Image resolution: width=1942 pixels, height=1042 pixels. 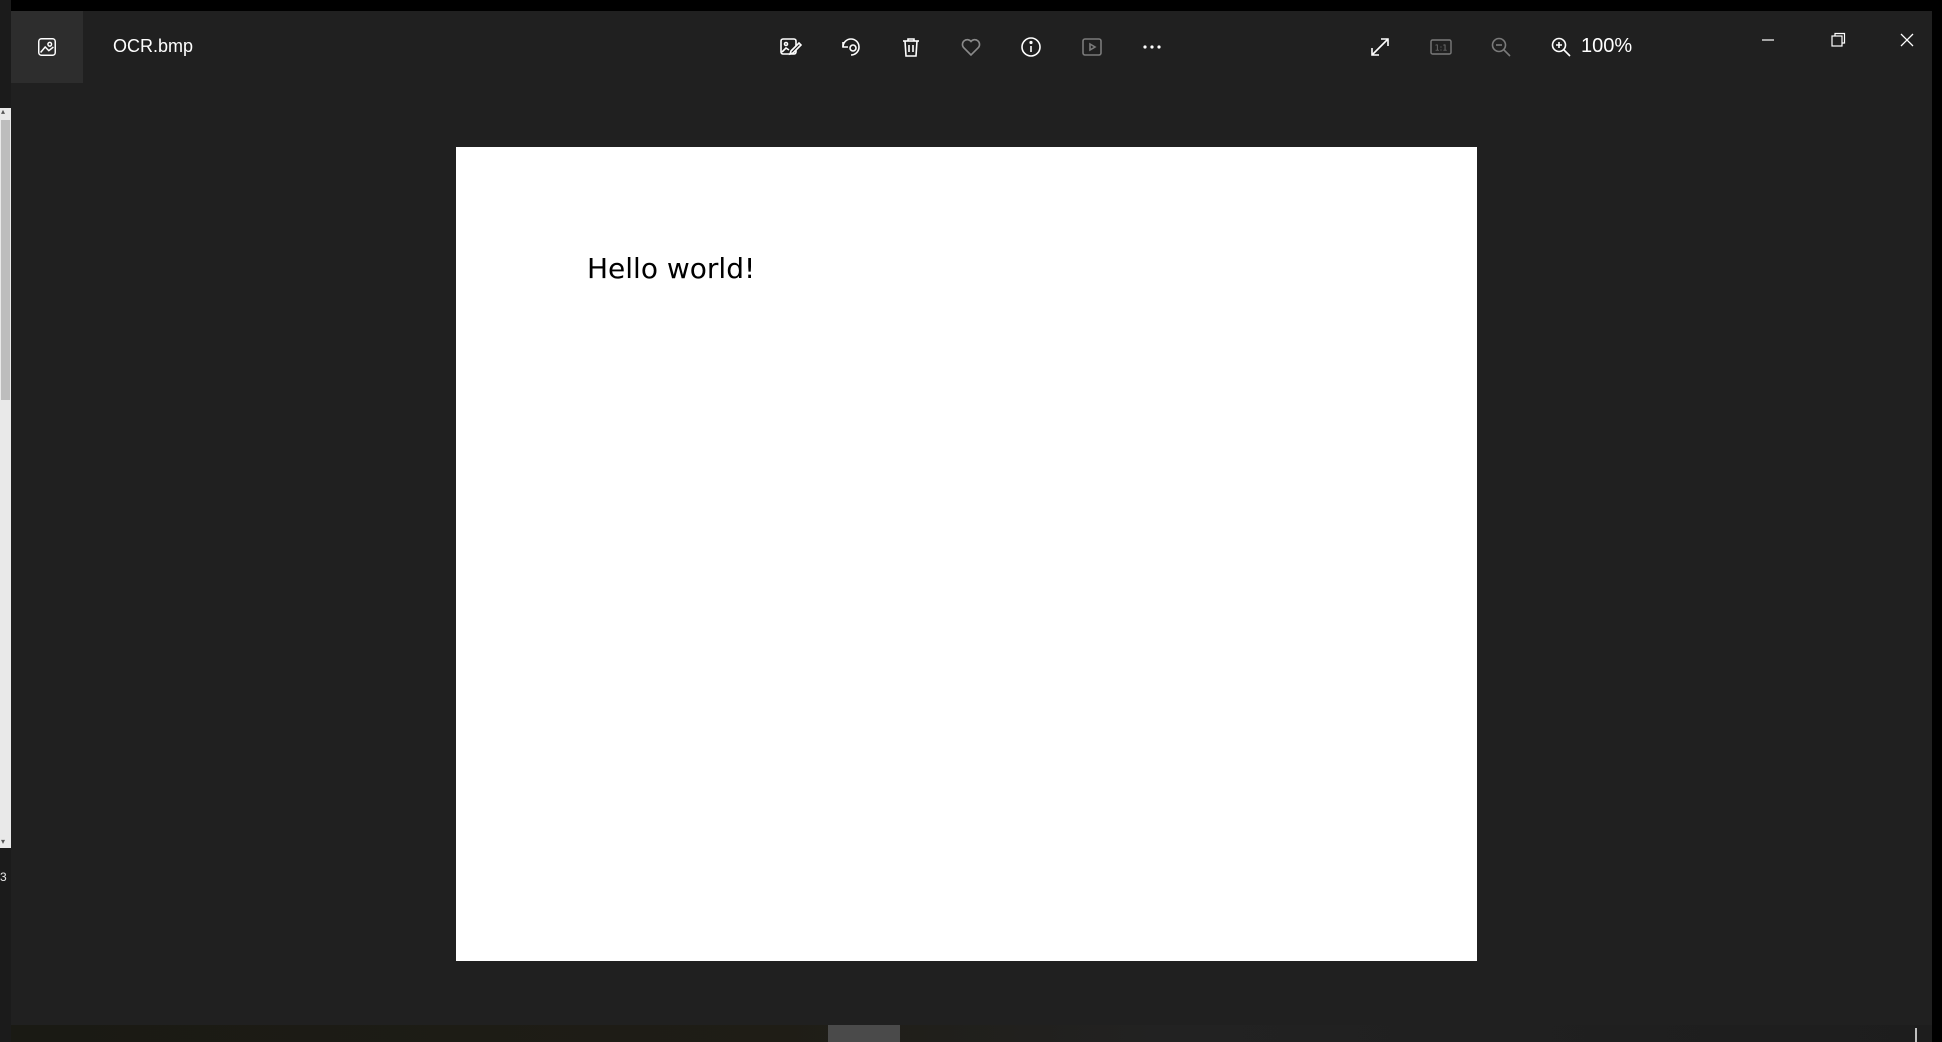 I want to click on favorite-button, so click(x=971, y=47).